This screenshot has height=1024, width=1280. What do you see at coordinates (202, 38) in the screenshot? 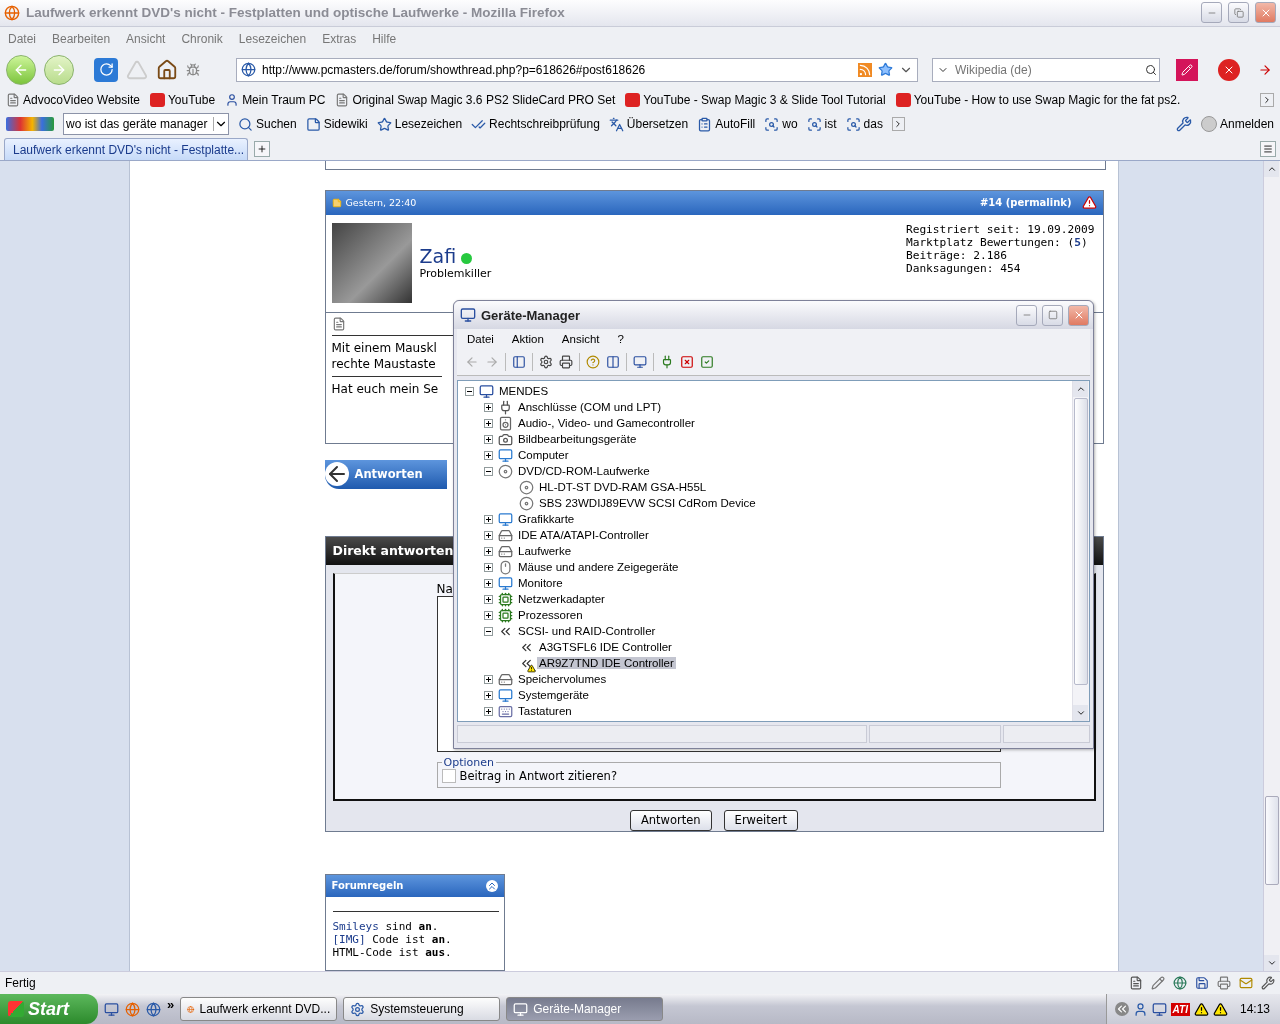
I see `menu-item: Chronik` at bounding box center [202, 38].